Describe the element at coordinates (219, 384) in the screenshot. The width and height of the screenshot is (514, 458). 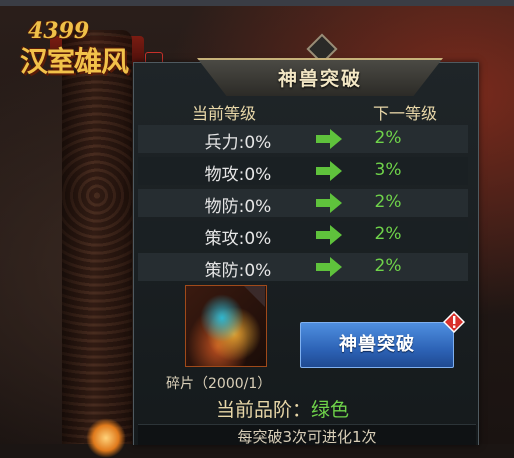
I see `shard-count-label: 碎片（2000/1）` at that location.